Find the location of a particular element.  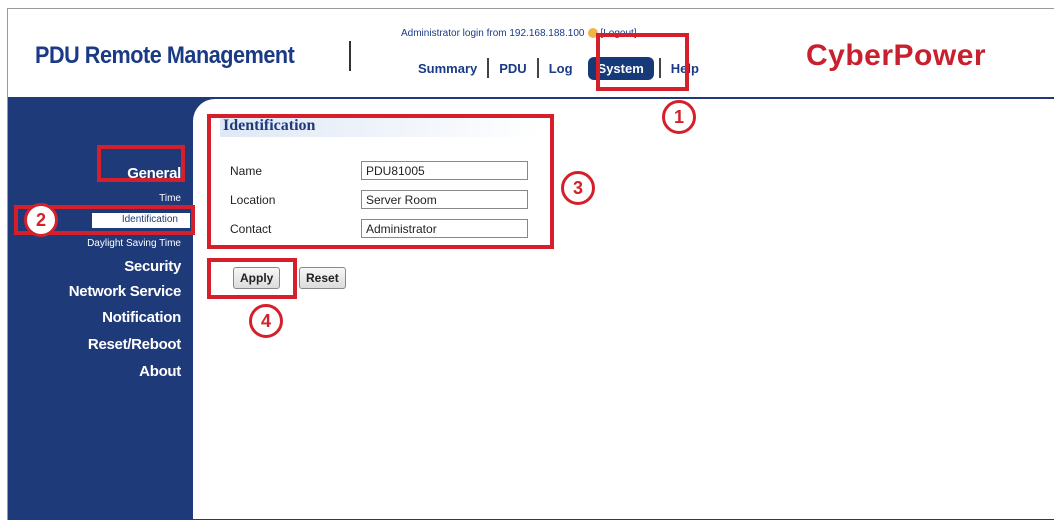

nav-log: Log is located at coordinates (561, 68).